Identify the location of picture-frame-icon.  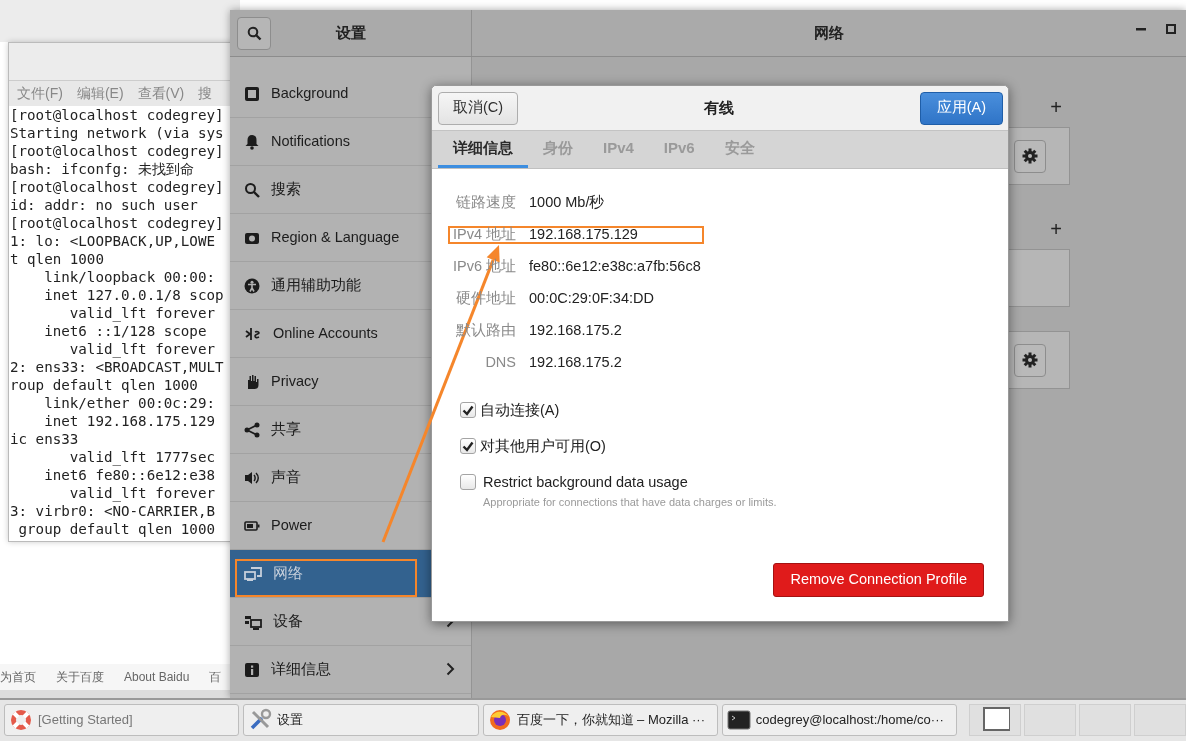
(252, 93).